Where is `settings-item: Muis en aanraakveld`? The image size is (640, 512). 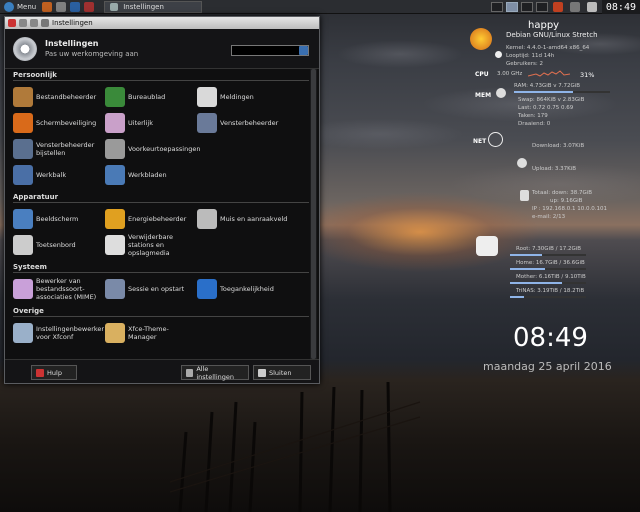 settings-item: Muis en aanraakveld is located at coordinates (253, 219).